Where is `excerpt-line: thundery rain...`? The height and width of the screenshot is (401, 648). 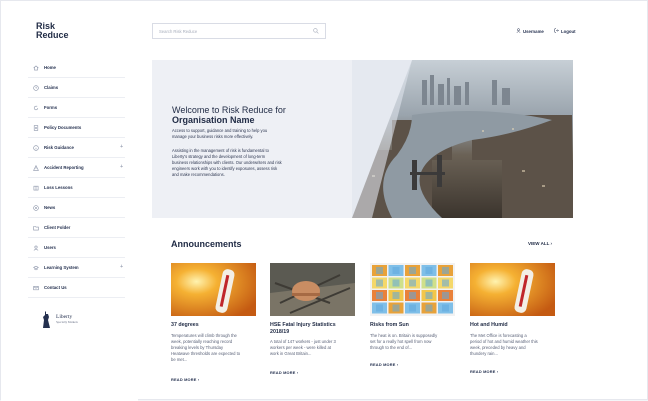 excerpt-line: thundery rain... is located at coordinates (484, 354).